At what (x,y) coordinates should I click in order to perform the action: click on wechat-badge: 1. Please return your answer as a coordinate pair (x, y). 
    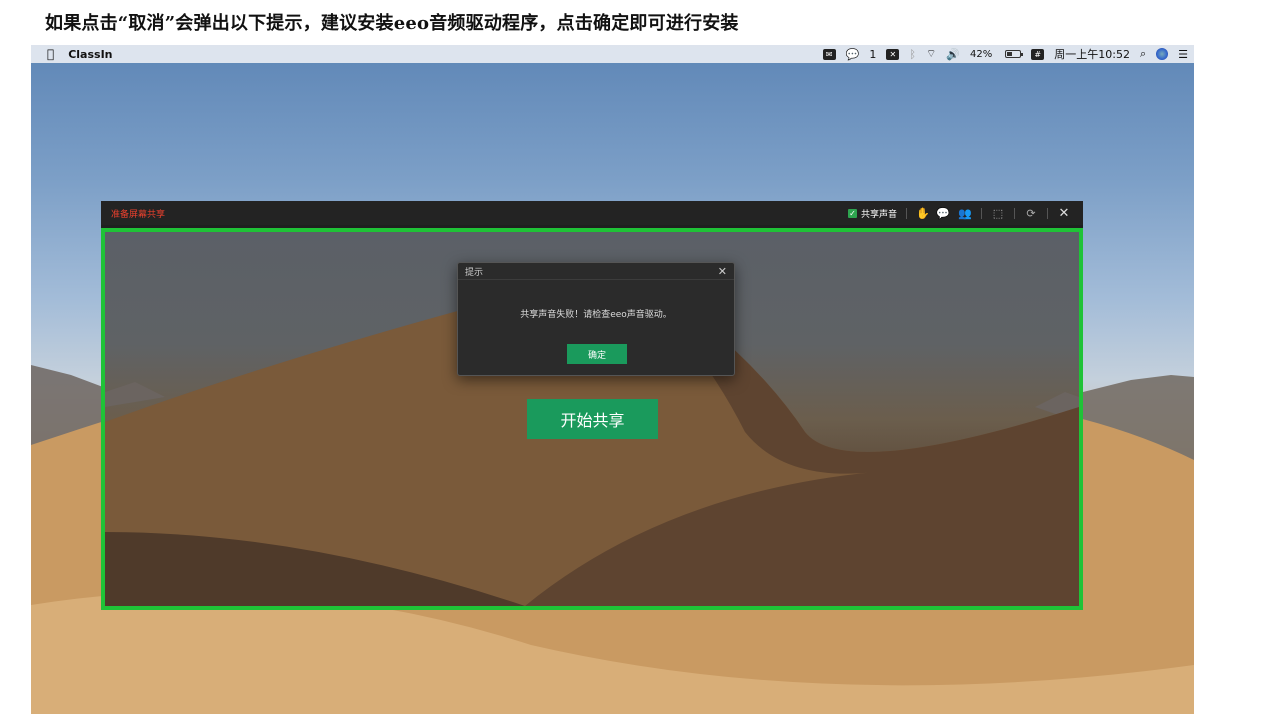
    Looking at the image, I should click on (873, 54).